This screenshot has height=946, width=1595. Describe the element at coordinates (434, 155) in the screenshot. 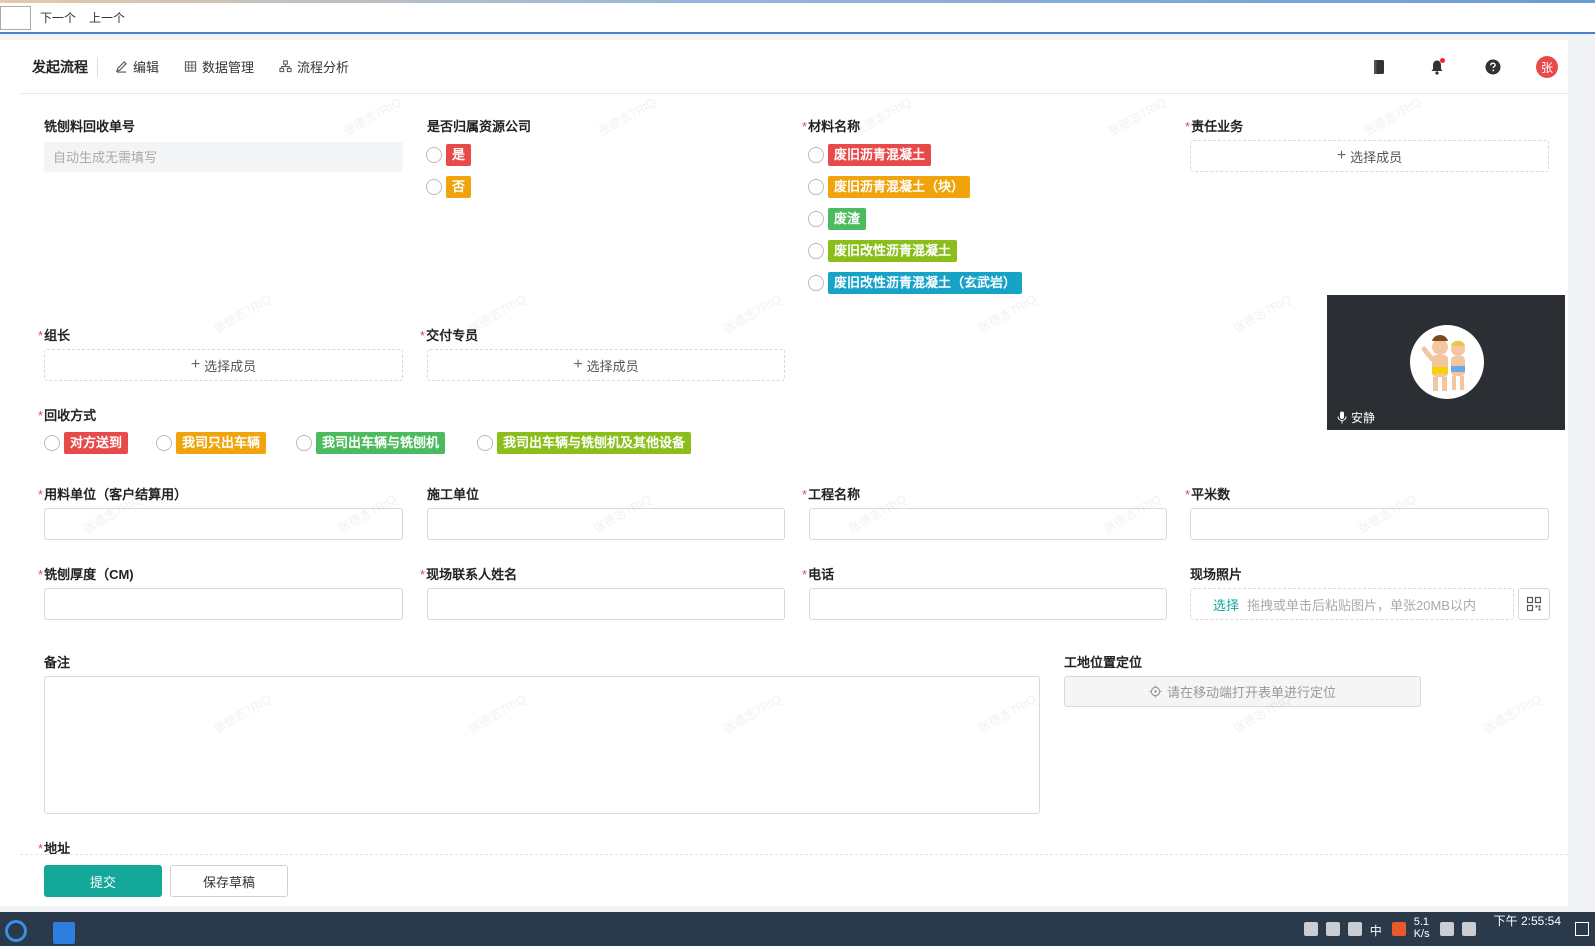

I see `radio-yes` at that location.